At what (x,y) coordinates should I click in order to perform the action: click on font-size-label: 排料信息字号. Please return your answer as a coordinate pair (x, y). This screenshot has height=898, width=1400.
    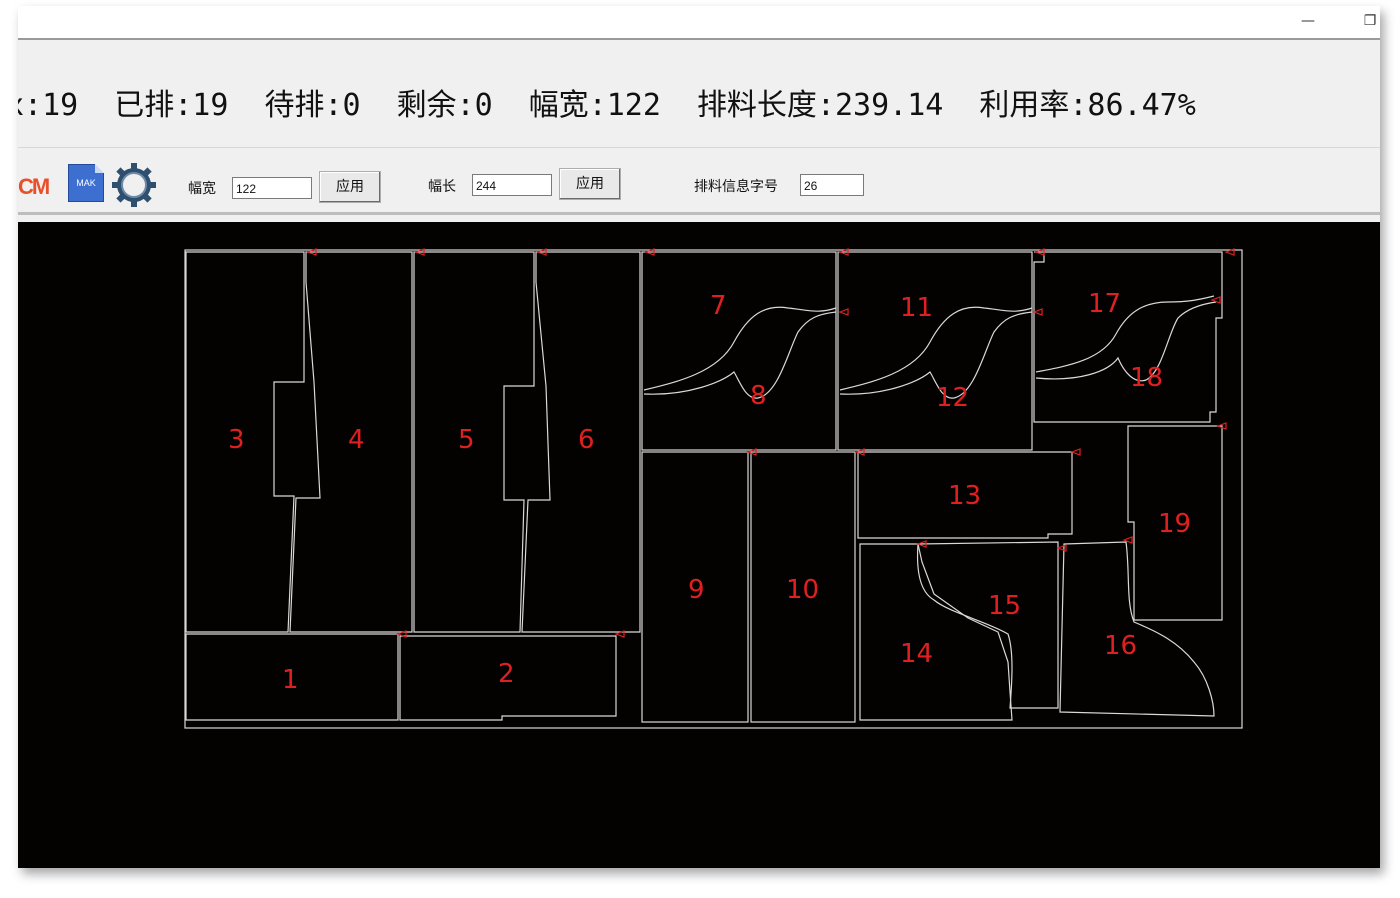
    Looking at the image, I should click on (736, 187).